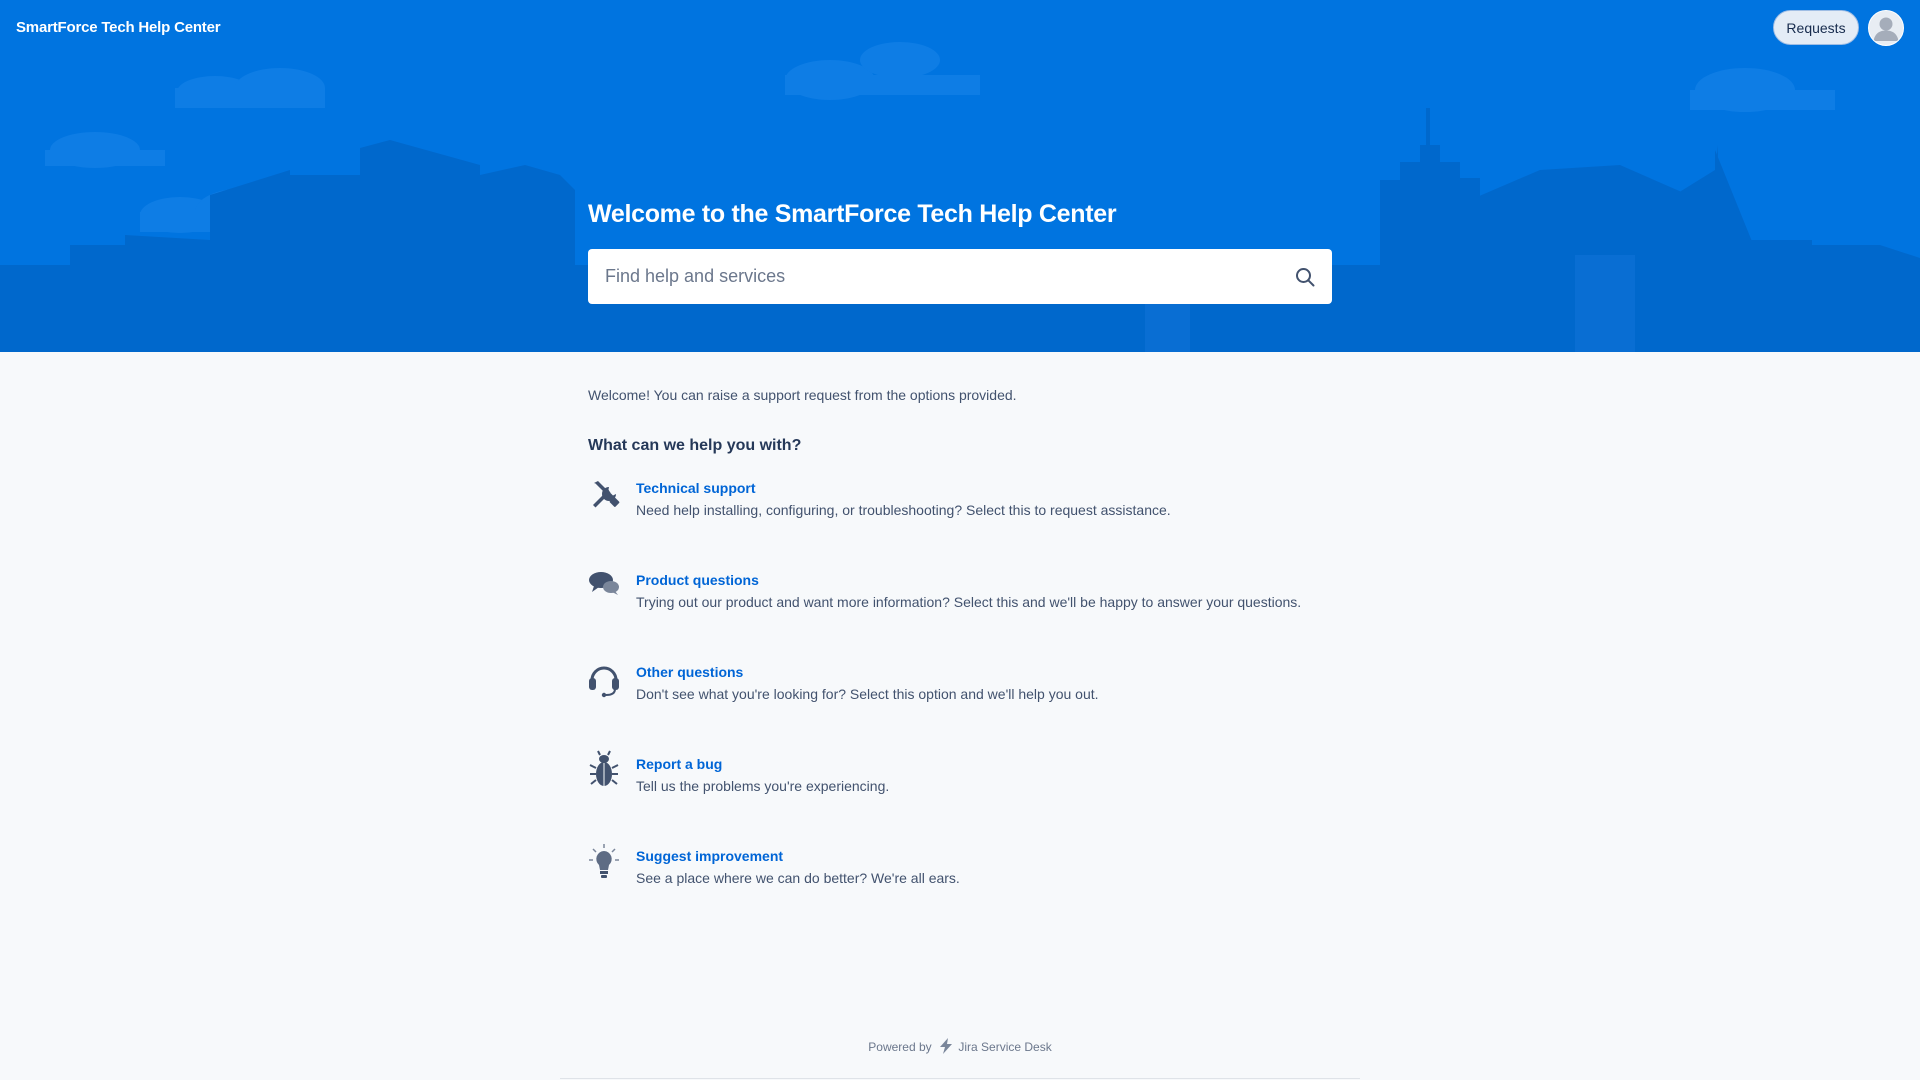  Describe the element at coordinates (604, 770) in the screenshot. I see `bug-icon` at that location.